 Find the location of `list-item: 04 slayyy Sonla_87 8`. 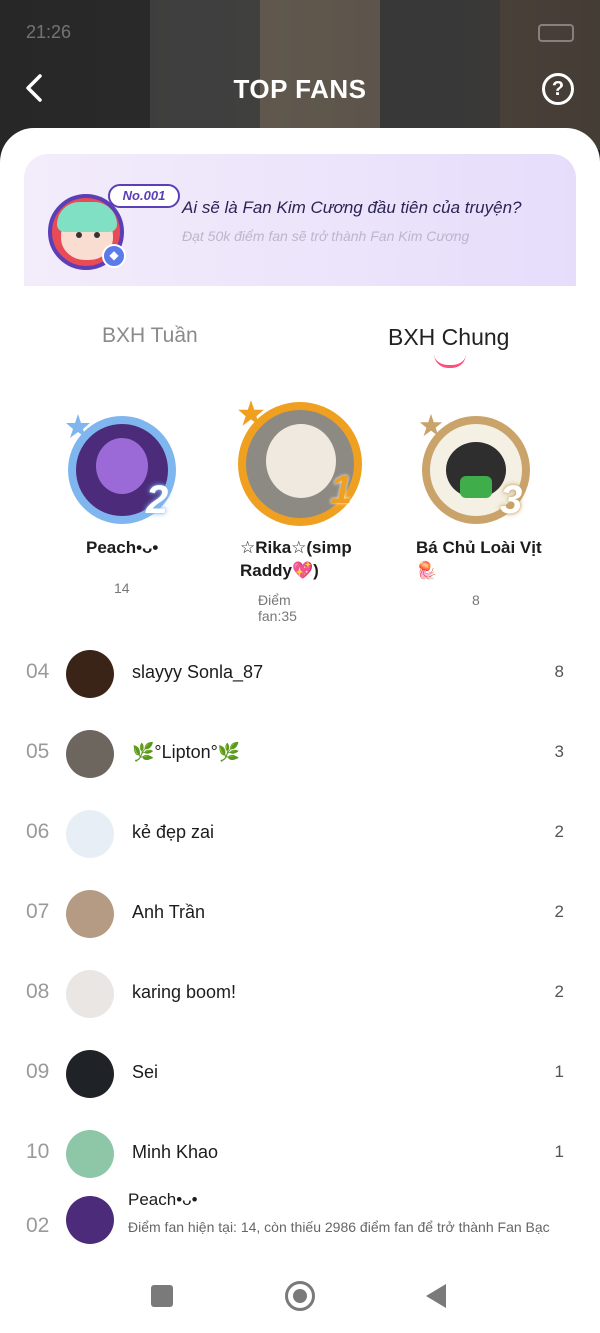

list-item: 04 slayyy Sonla_87 8 is located at coordinates (300, 674).